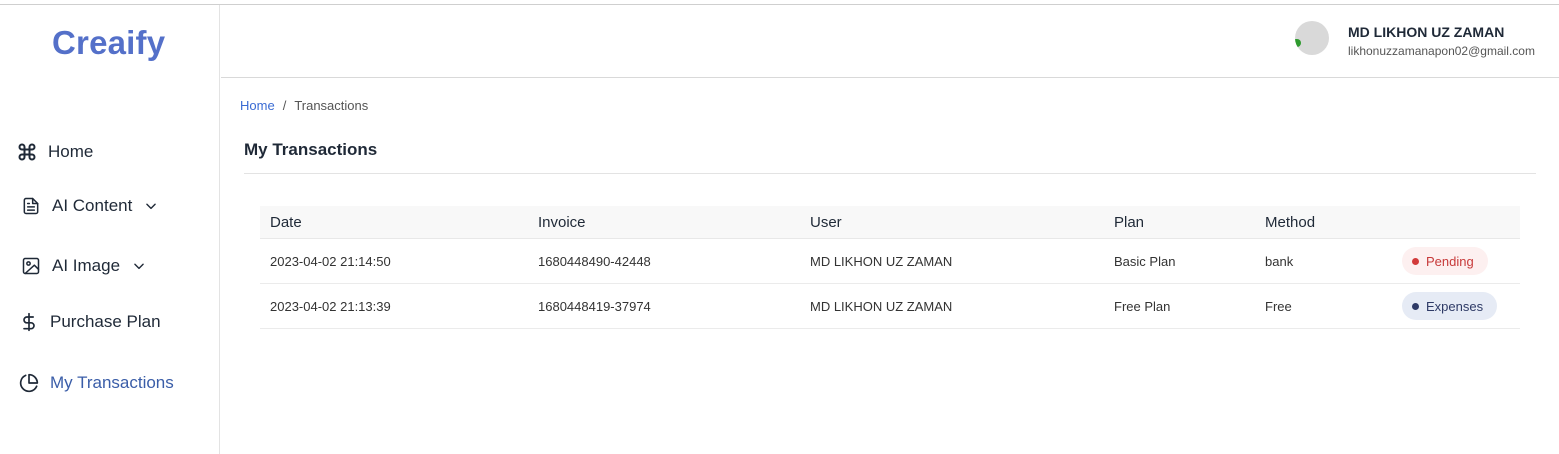 Image resolution: width=1559 pixels, height=454 pixels. Describe the element at coordinates (330, 261) in the screenshot. I see `cell-date: 2023-04-02 21:14:50` at that location.